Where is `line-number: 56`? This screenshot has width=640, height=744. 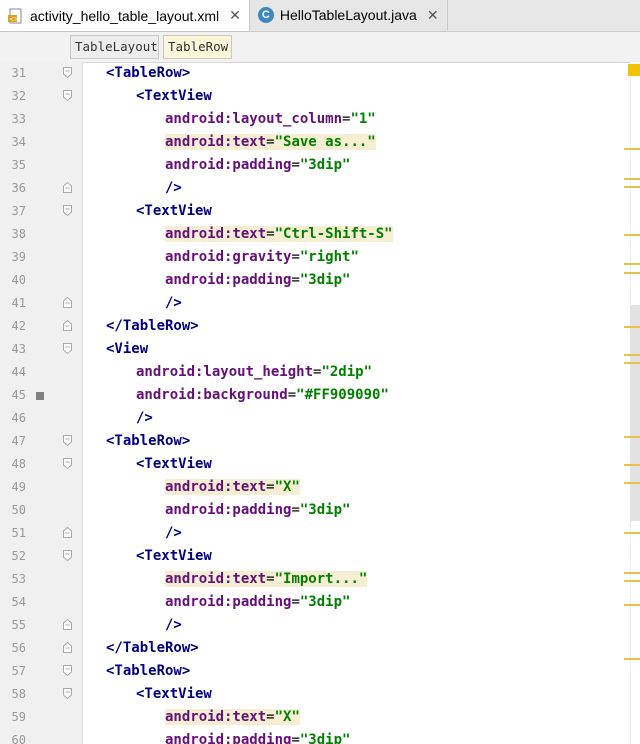 line-number: 56 is located at coordinates (18, 648).